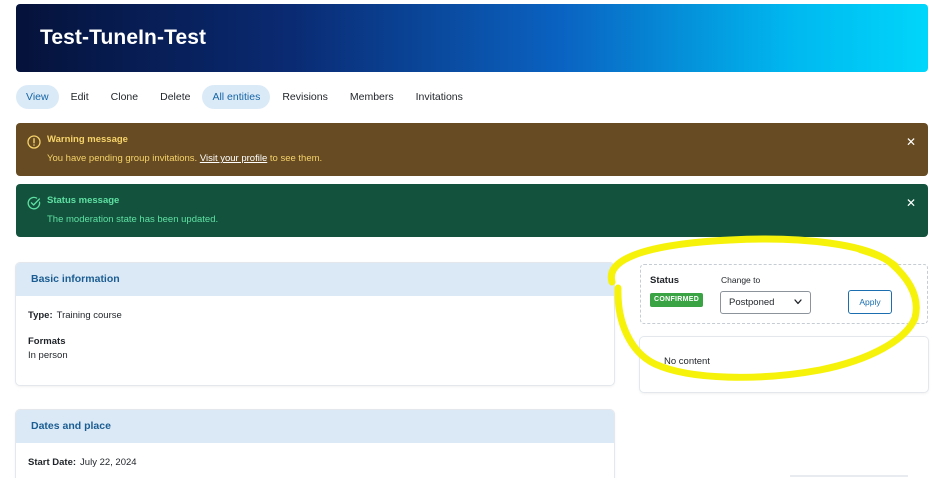 This screenshot has width=945, height=478. Describe the element at coordinates (89, 315) in the screenshot. I see `type-value: Training course` at that location.